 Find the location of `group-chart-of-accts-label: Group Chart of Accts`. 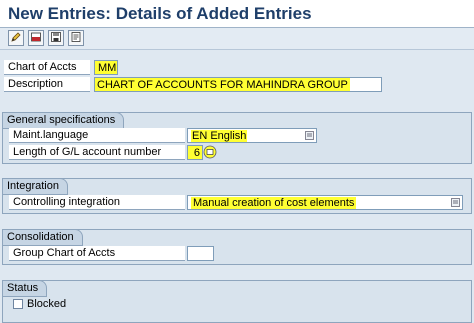

group-chart-of-accts-label: Group Chart of Accts is located at coordinates (97, 253).